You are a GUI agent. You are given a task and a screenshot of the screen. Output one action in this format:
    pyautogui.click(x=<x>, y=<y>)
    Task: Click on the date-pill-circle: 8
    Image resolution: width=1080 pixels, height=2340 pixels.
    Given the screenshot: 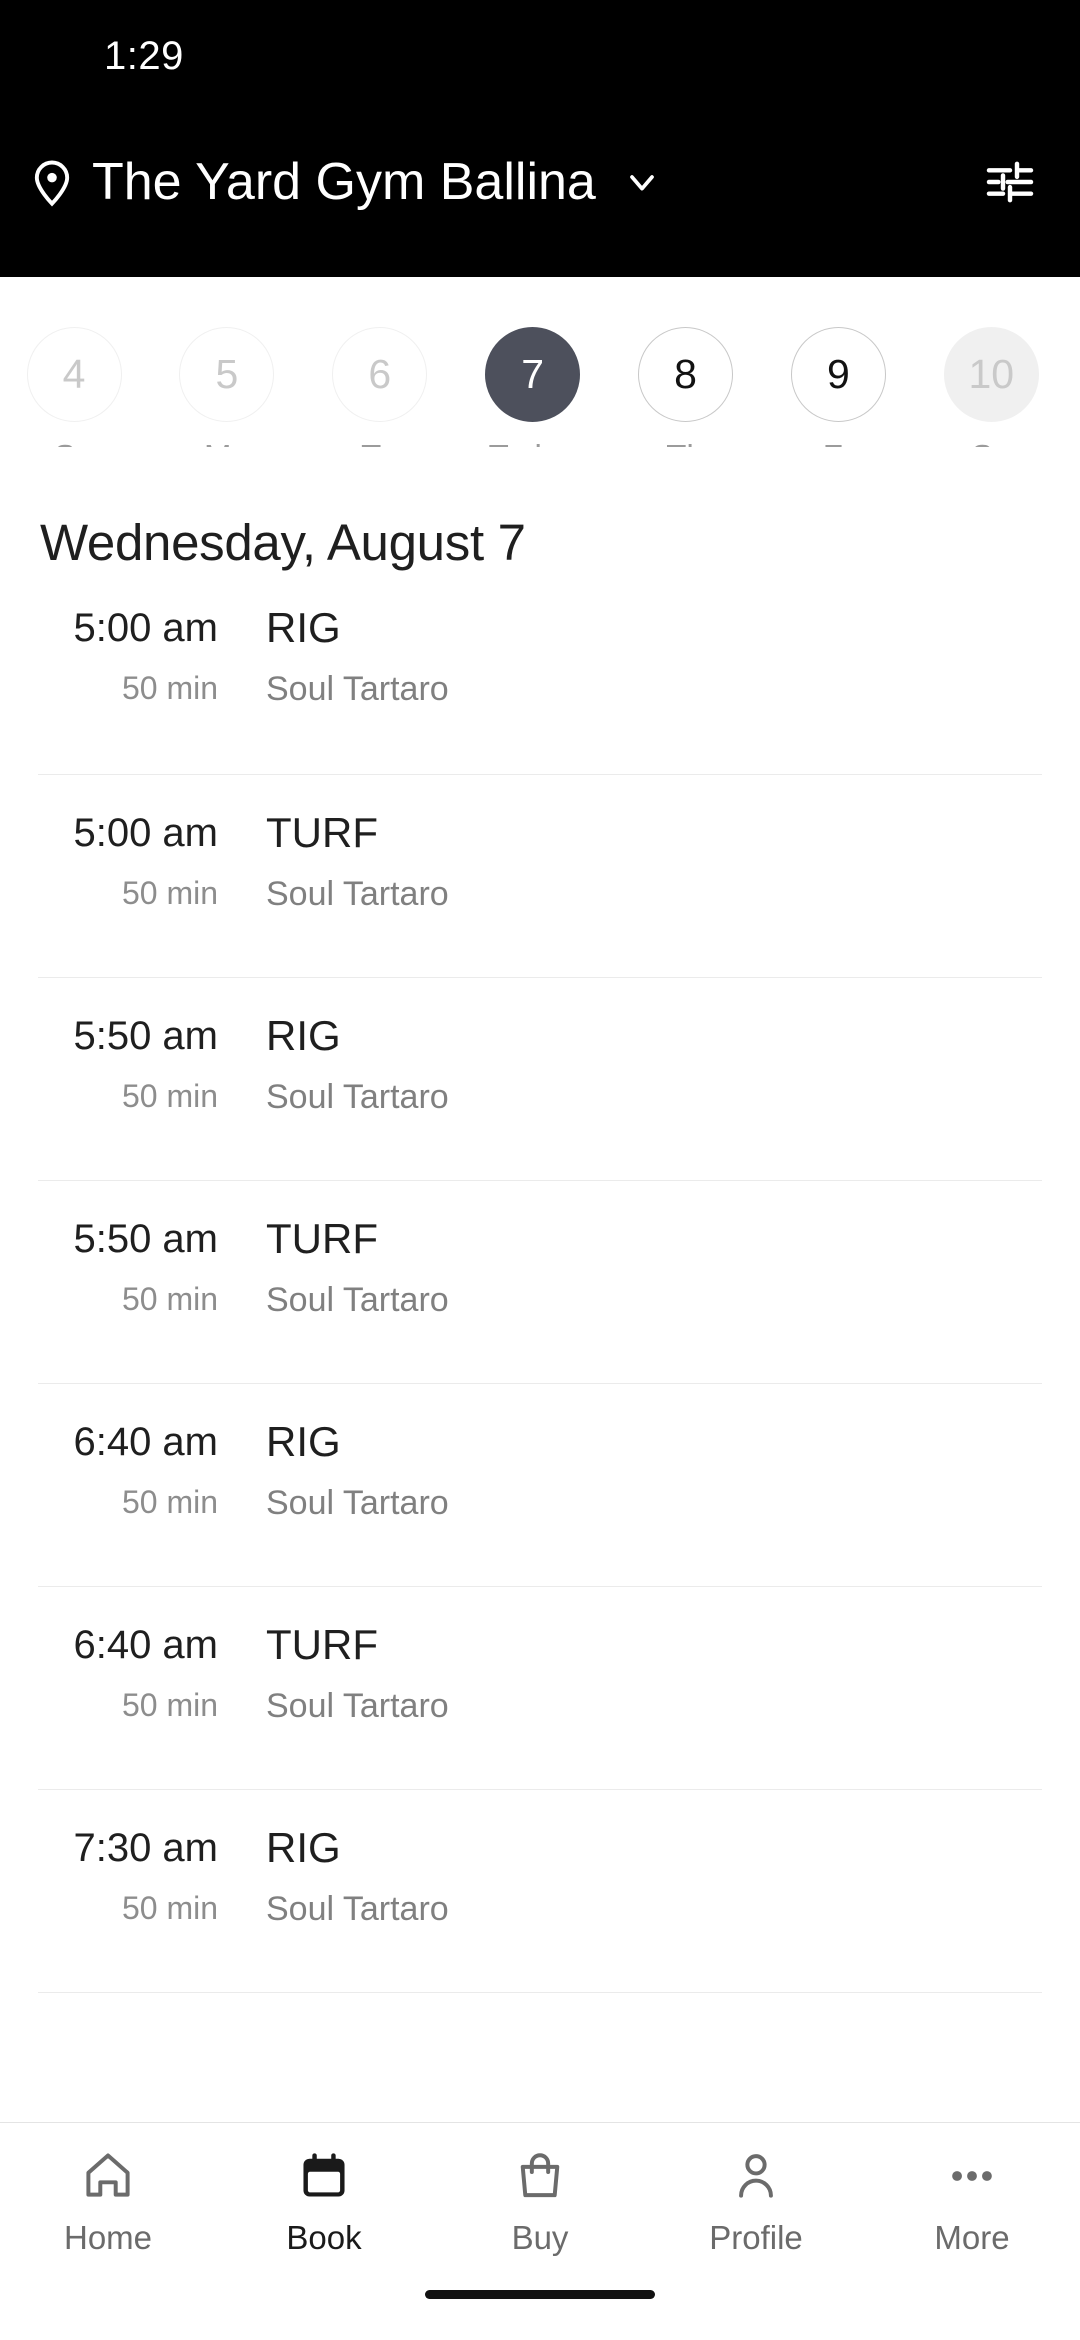 What is the action you would take?
    pyautogui.click(x=685, y=374)
    